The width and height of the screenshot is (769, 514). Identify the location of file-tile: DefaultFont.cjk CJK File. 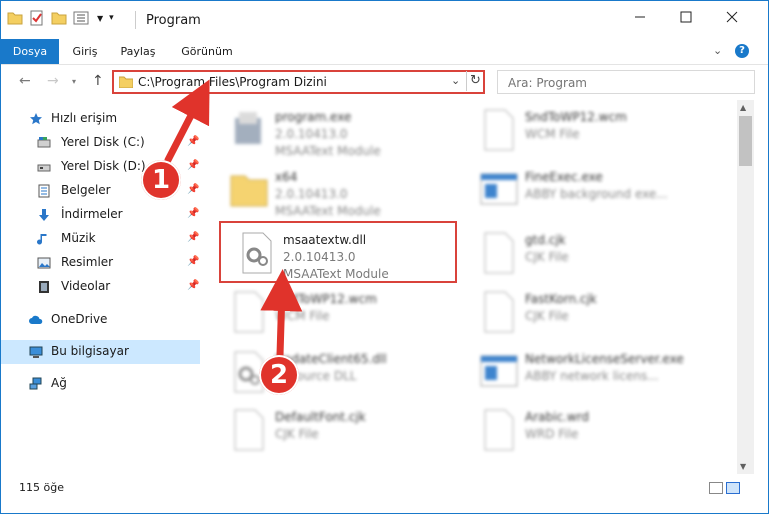
(333, 429).